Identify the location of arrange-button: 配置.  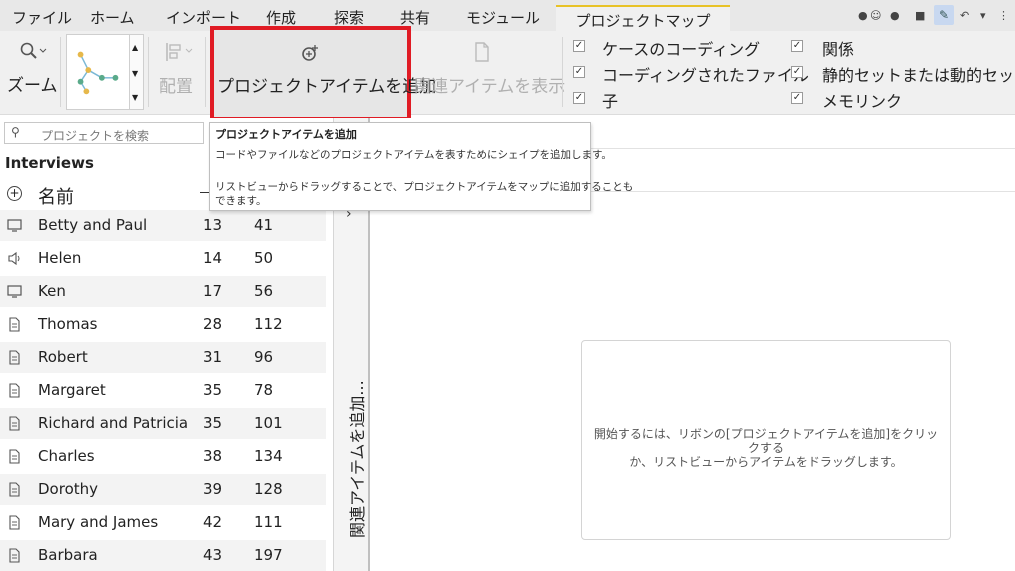
(178, 70).